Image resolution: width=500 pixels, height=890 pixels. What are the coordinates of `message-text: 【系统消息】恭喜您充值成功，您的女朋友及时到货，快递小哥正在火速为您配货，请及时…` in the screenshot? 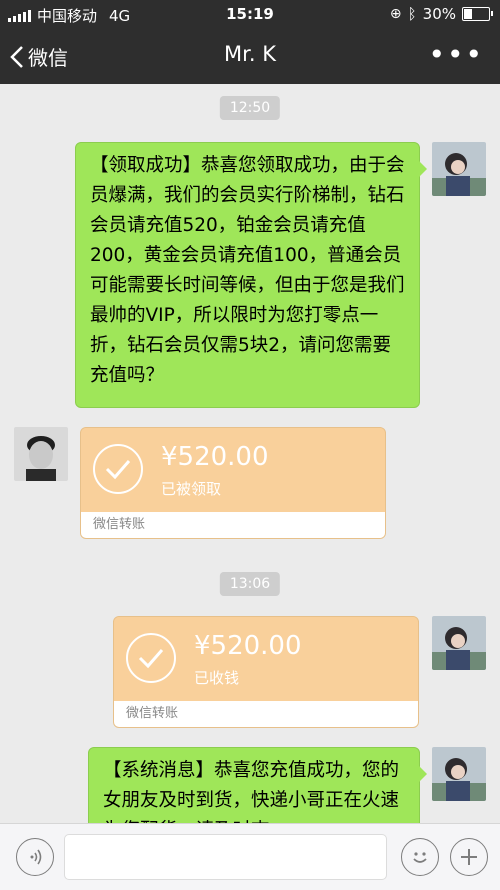 It's located at (251, 791).